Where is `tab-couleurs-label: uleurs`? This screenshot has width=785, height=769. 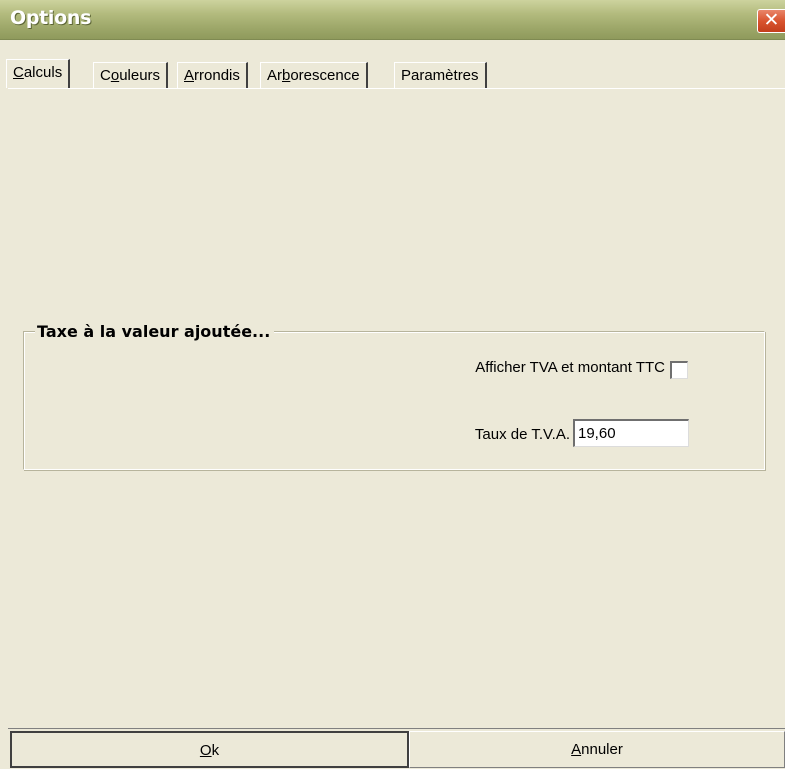
tab-couleurs-label: uleurs is located at coordinates (140, 75).